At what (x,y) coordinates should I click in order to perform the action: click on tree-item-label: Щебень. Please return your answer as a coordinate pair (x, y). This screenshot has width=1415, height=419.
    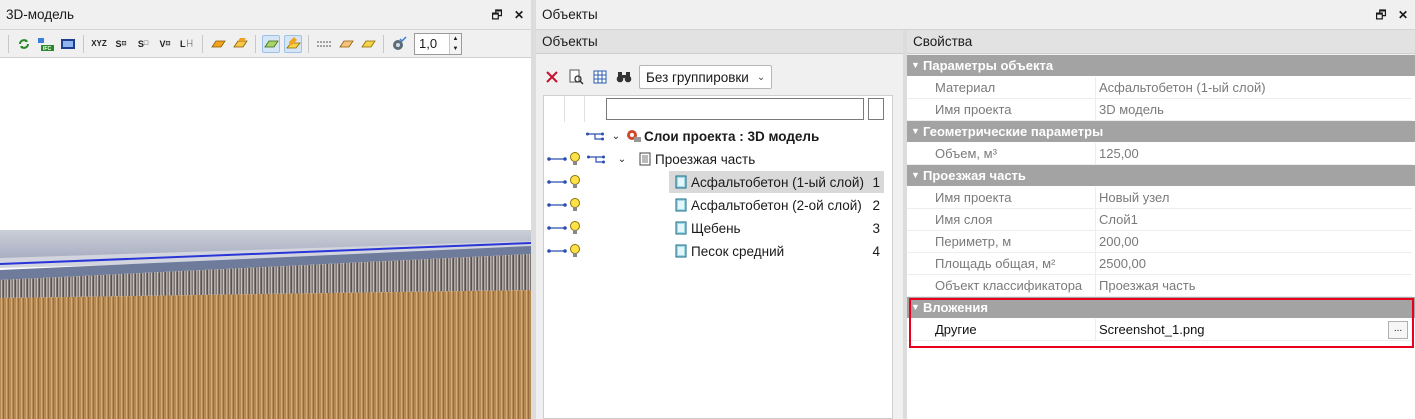
    Looking at the image, I should click on (716, 228).